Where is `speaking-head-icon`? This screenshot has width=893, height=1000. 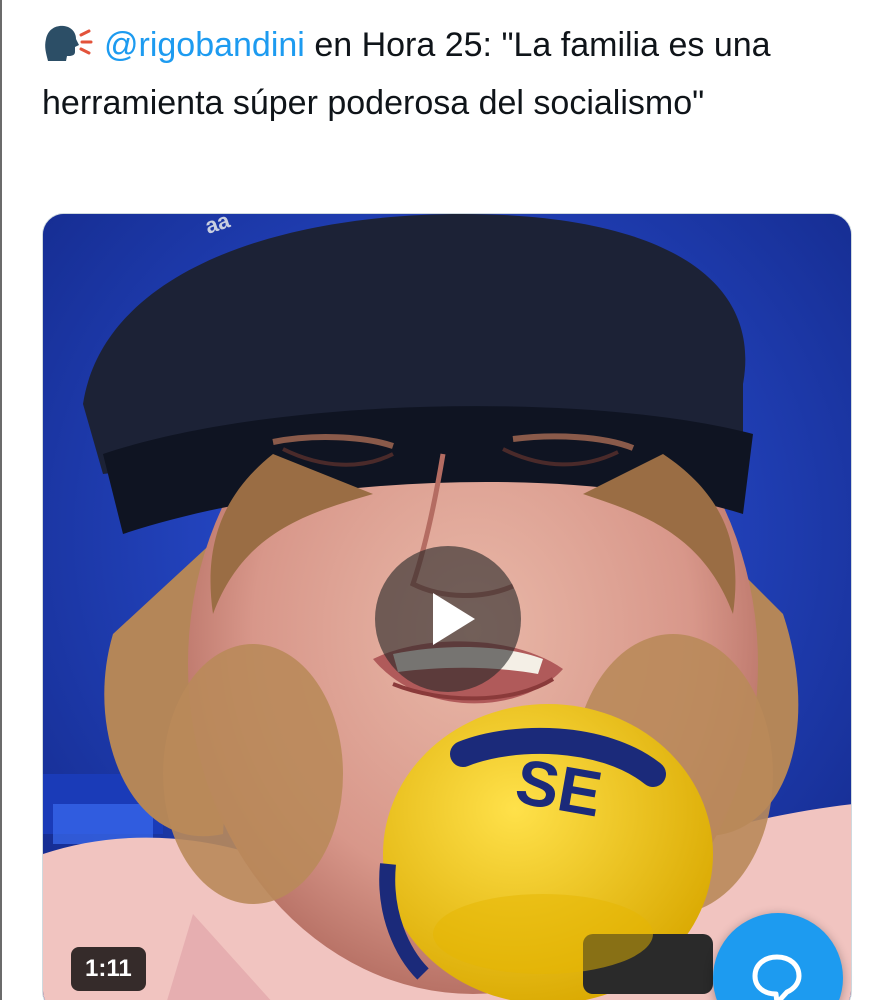
speaking-head-icon is located at coordinates (68, 43).